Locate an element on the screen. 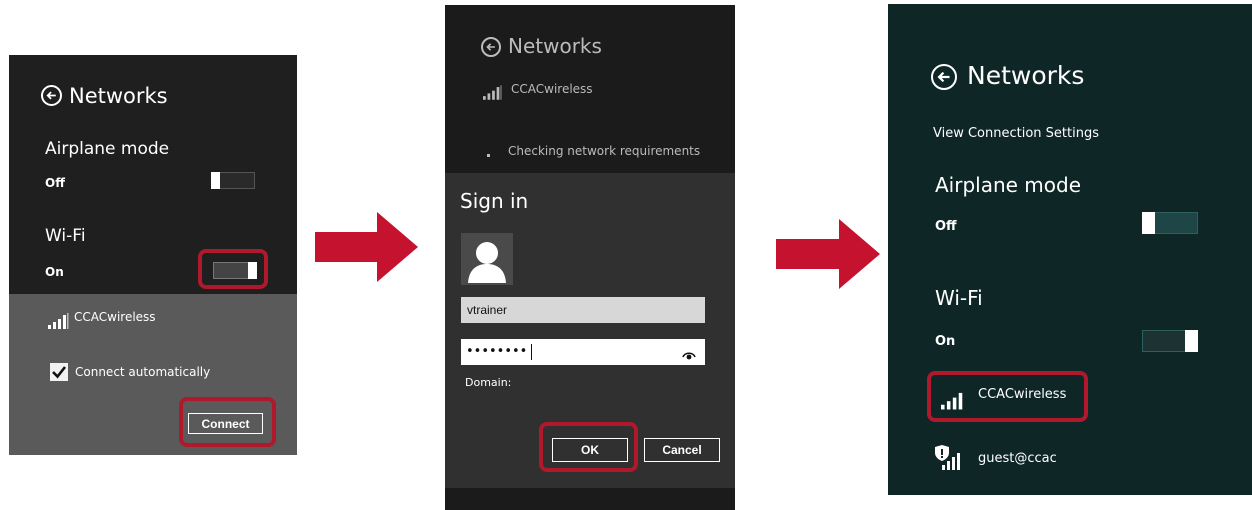 The width and height of the screenshot is (1252, 510). check-icon is located at coordinates (59, 372).